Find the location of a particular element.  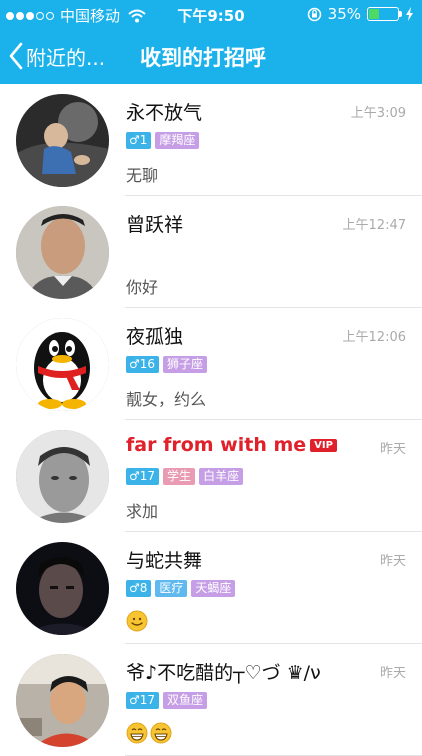

age-label: 1 is located at coordinates (143, 140).